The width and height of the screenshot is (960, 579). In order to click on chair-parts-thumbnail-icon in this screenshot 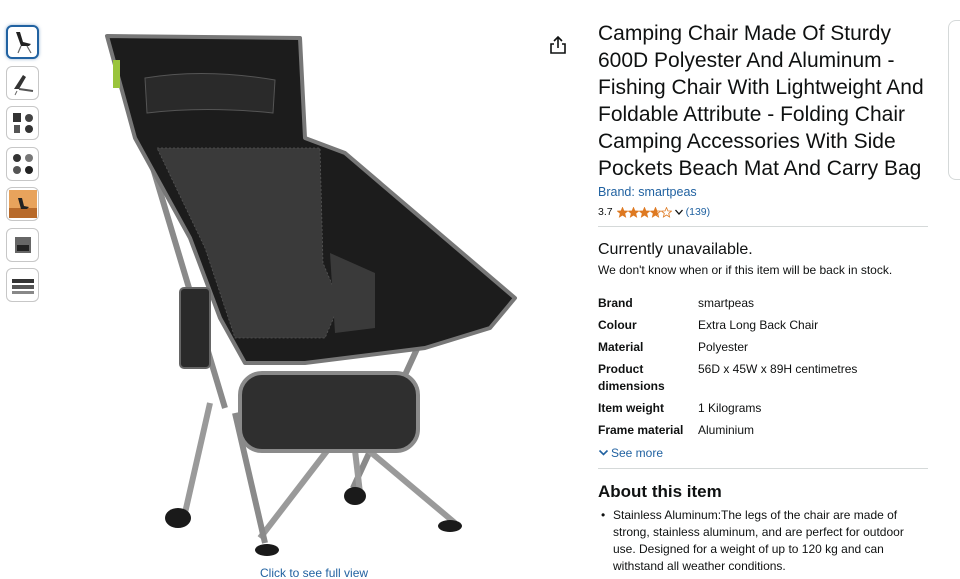, I will do `click(22, 123)`.